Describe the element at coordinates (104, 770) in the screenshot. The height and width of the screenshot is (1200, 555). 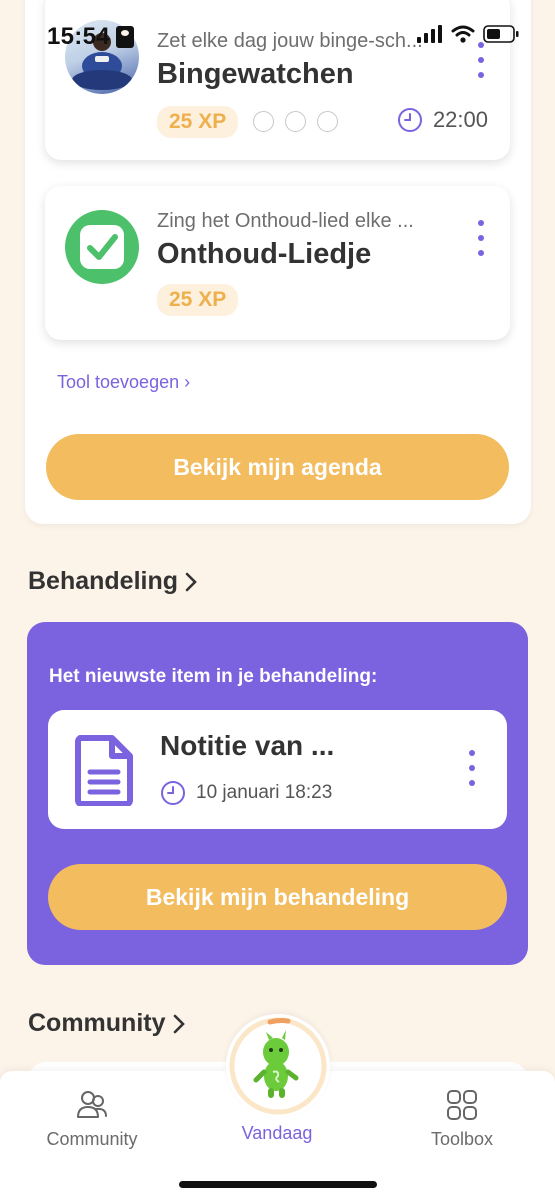
I see `document-icon` at that location.